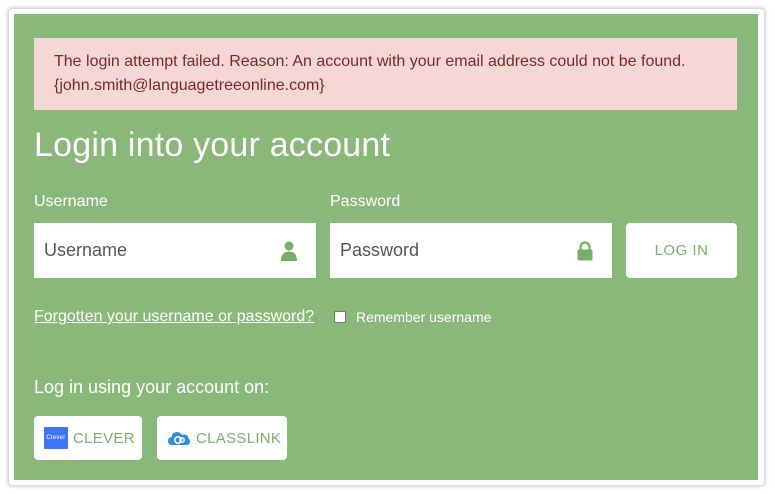 The height and width of the screenshot is (494, 775). What do you see at coordinates (179, 438) in the screenshot?
I see `classlink-cloud-icon` at bounding box center [179, 438].